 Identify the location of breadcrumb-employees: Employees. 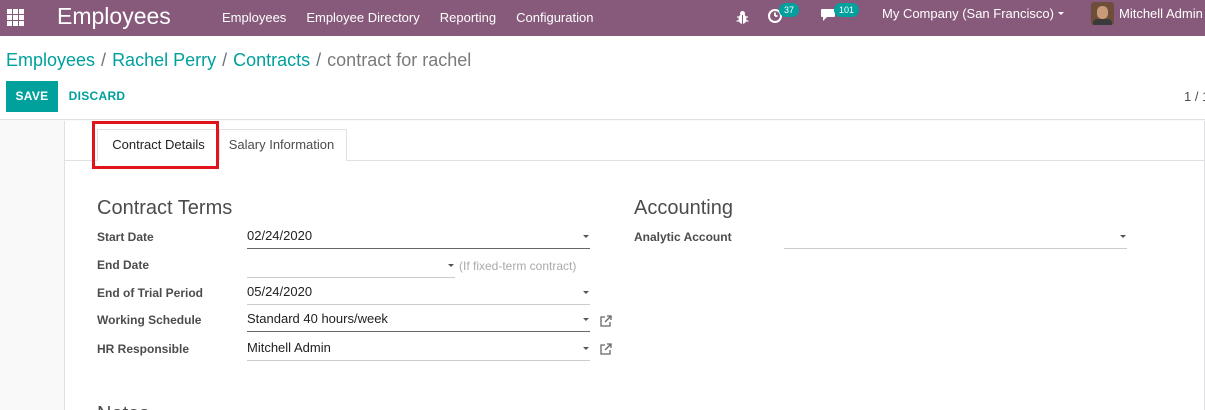
(50, 60).